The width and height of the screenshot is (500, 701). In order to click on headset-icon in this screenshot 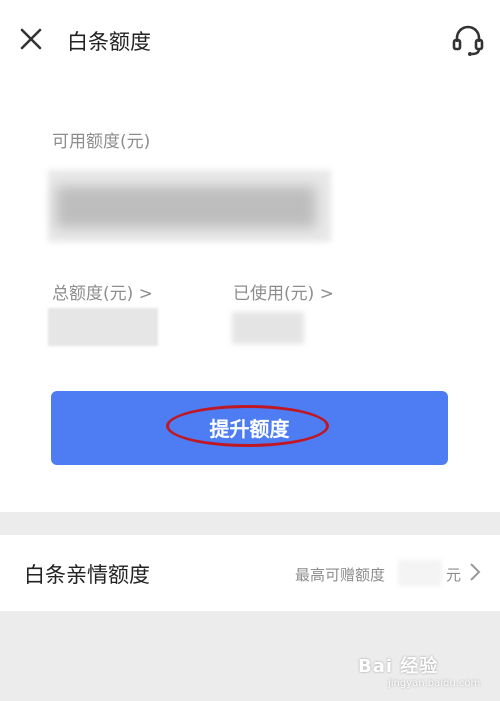, I will do `click(468, 40)`.